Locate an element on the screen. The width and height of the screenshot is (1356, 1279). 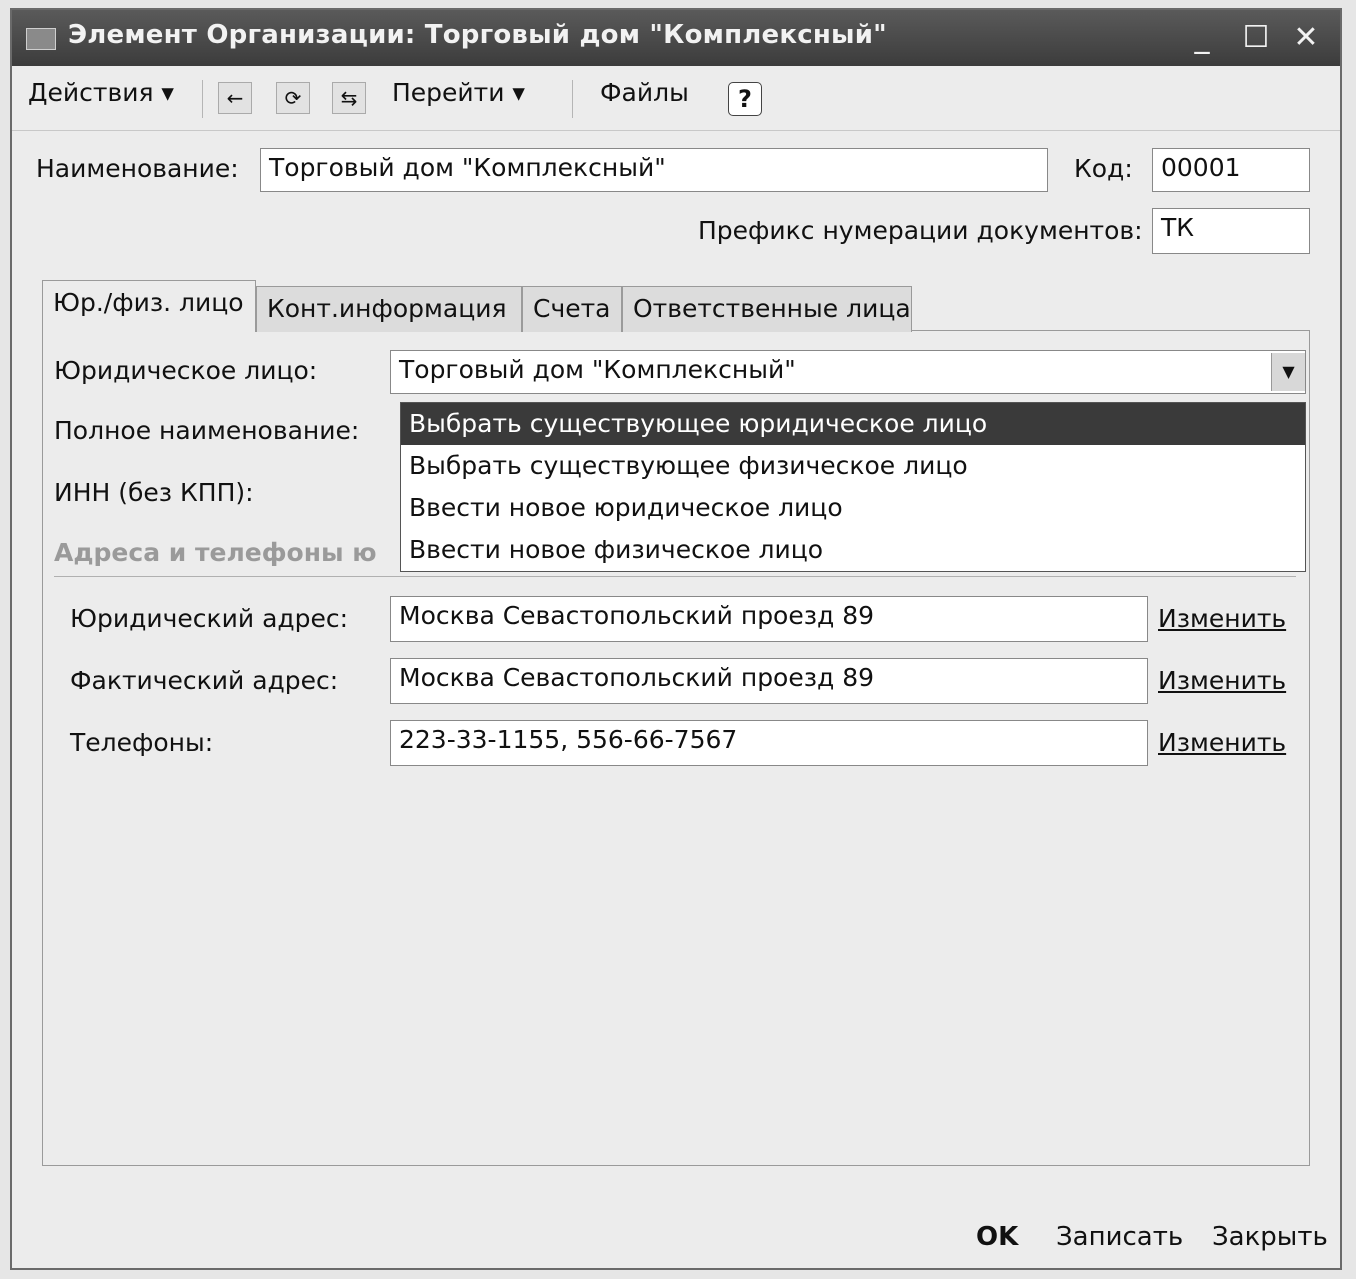
toolbar: Действия ▾ ← ⟳ ⇆ Перейти ▾ Файлы ? is located at coordinates (676, 99).